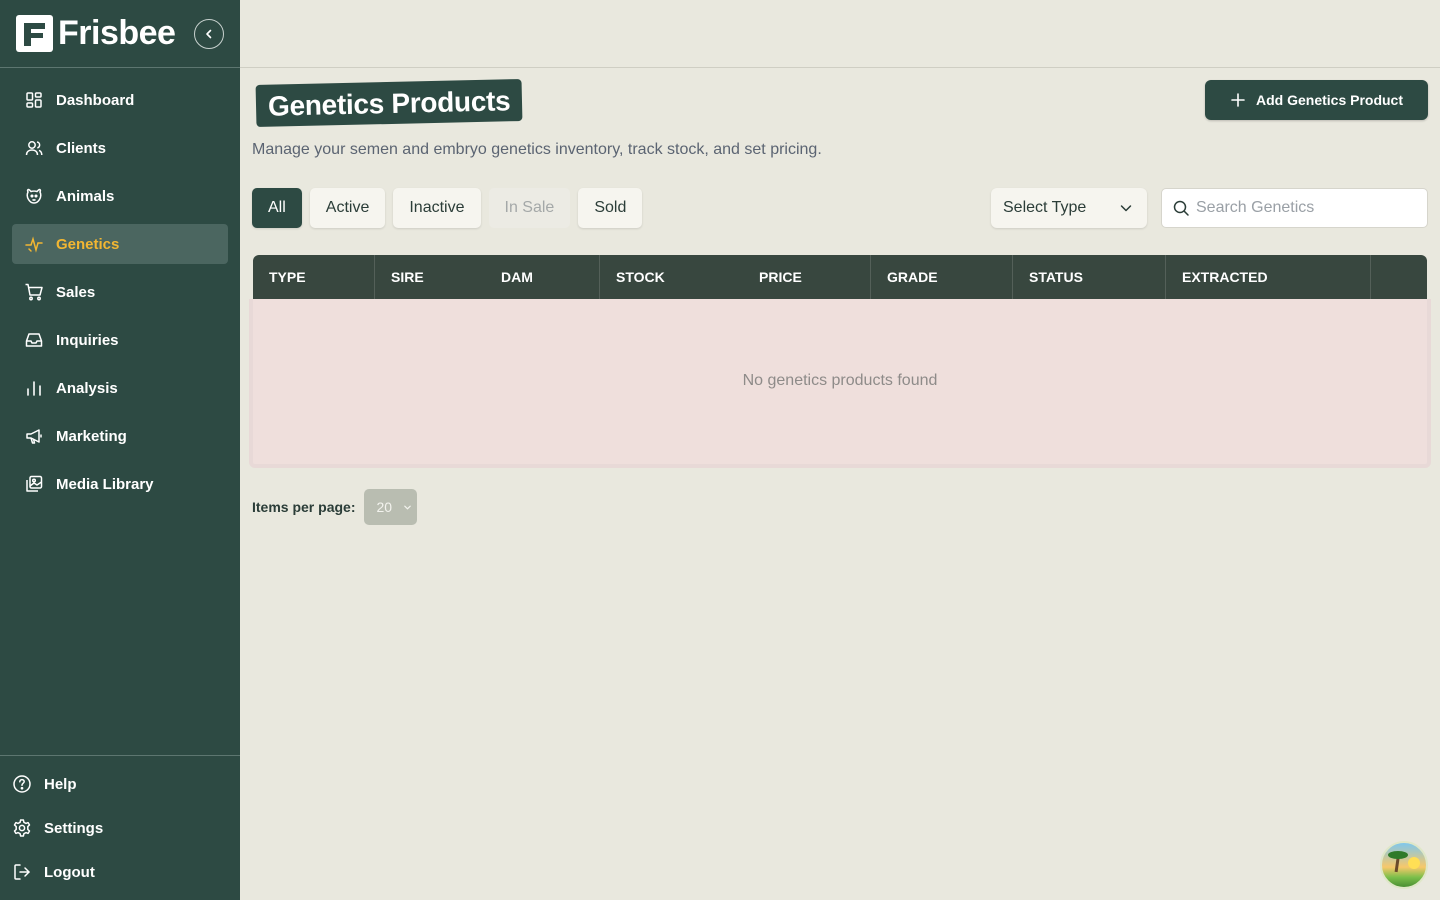 Image resolution: width=1440 pixels, height=900 pixels. Describe the element at coordinates (81, 148) in the screenshot. I see `sidebar-item-label: Clients` at that location.